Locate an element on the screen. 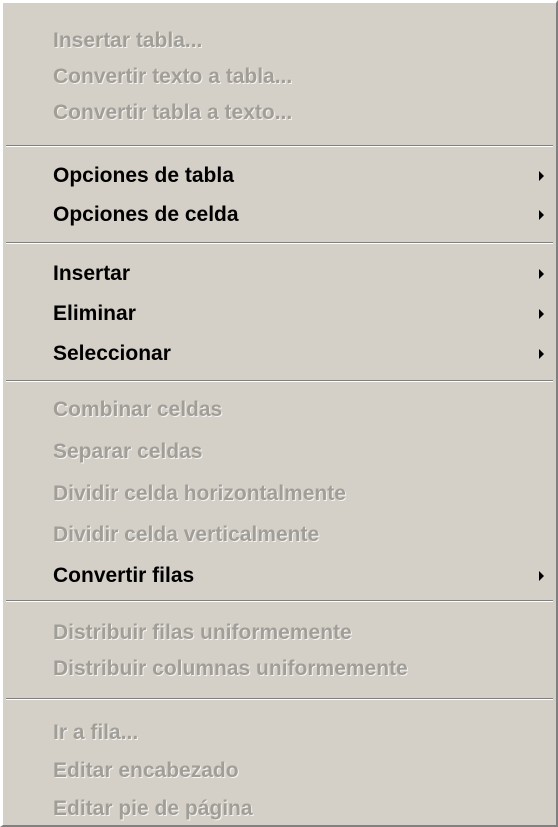 This screenshot has width=558, height=827. menu-item-separar-celdas: Separar celdas is located at coordinates (279, 452).